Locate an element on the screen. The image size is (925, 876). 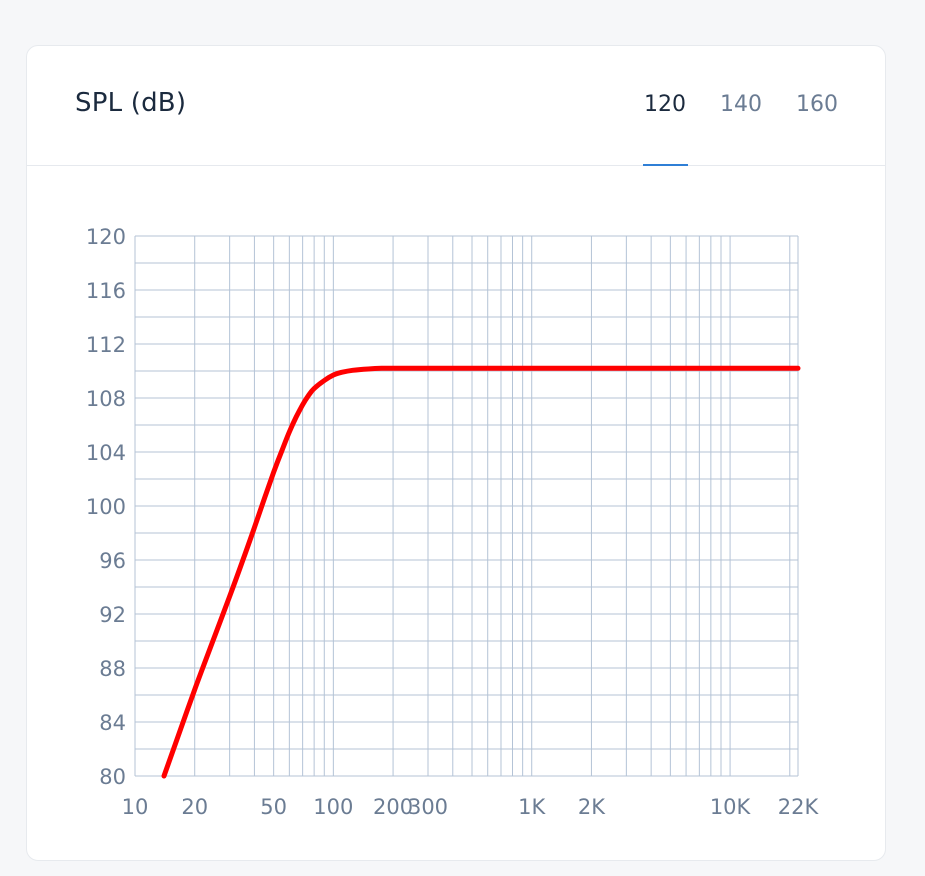
x-tick-label: 50 is located at coordinates (273, 807).